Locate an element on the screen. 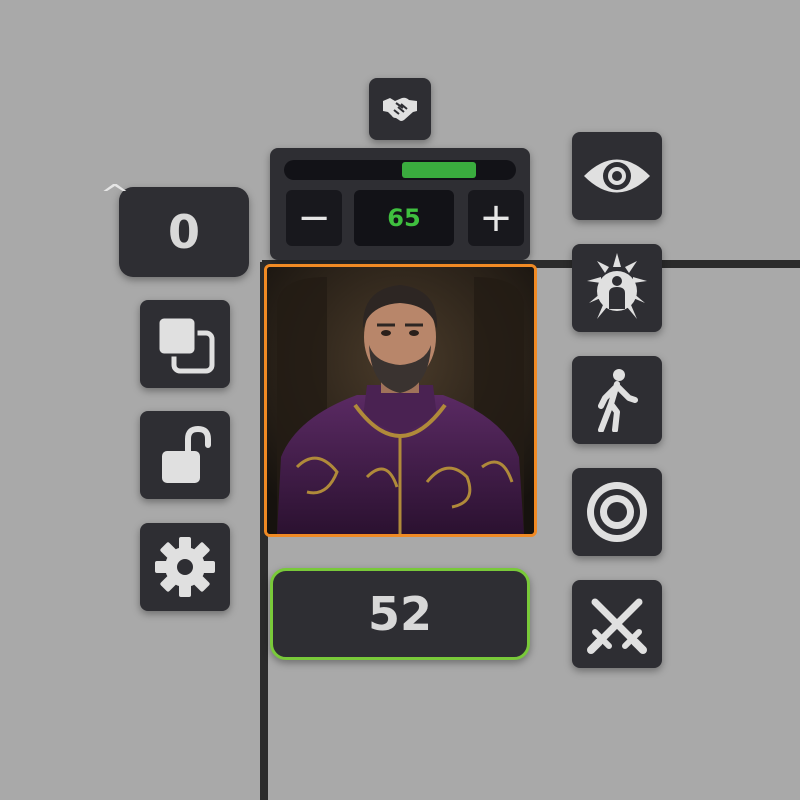 This screenshot has width=800, height=800. handshake-button is located at coordinates (400, 109).